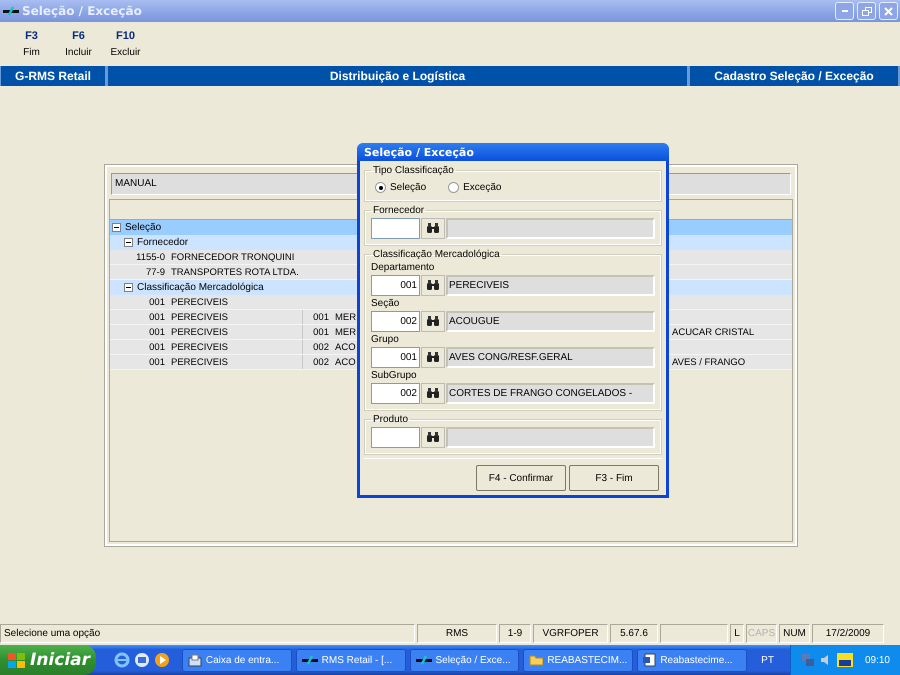  Describe the element at coordinates (550, 285) in the screenshot. I see `description-field: PERECIVEIS` at that location.